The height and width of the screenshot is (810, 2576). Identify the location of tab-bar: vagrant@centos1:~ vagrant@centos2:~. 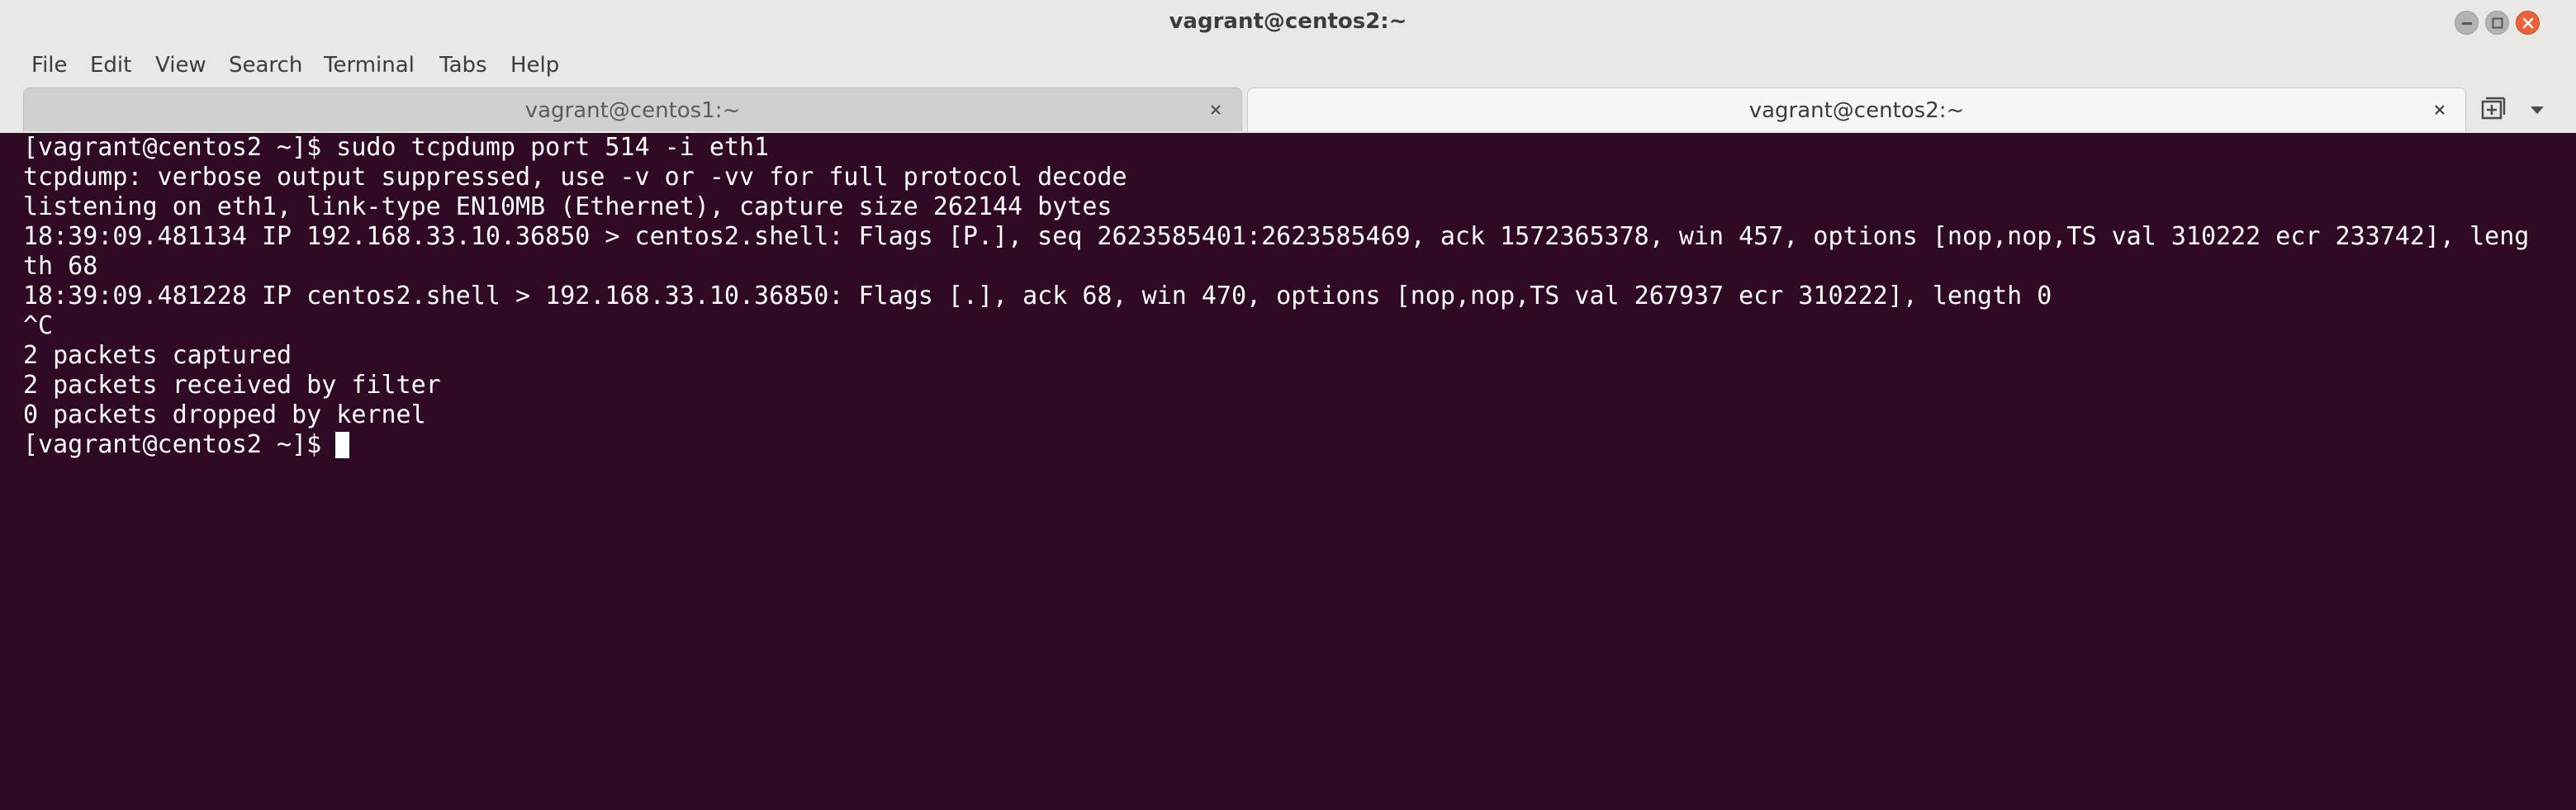
(1288, 109).